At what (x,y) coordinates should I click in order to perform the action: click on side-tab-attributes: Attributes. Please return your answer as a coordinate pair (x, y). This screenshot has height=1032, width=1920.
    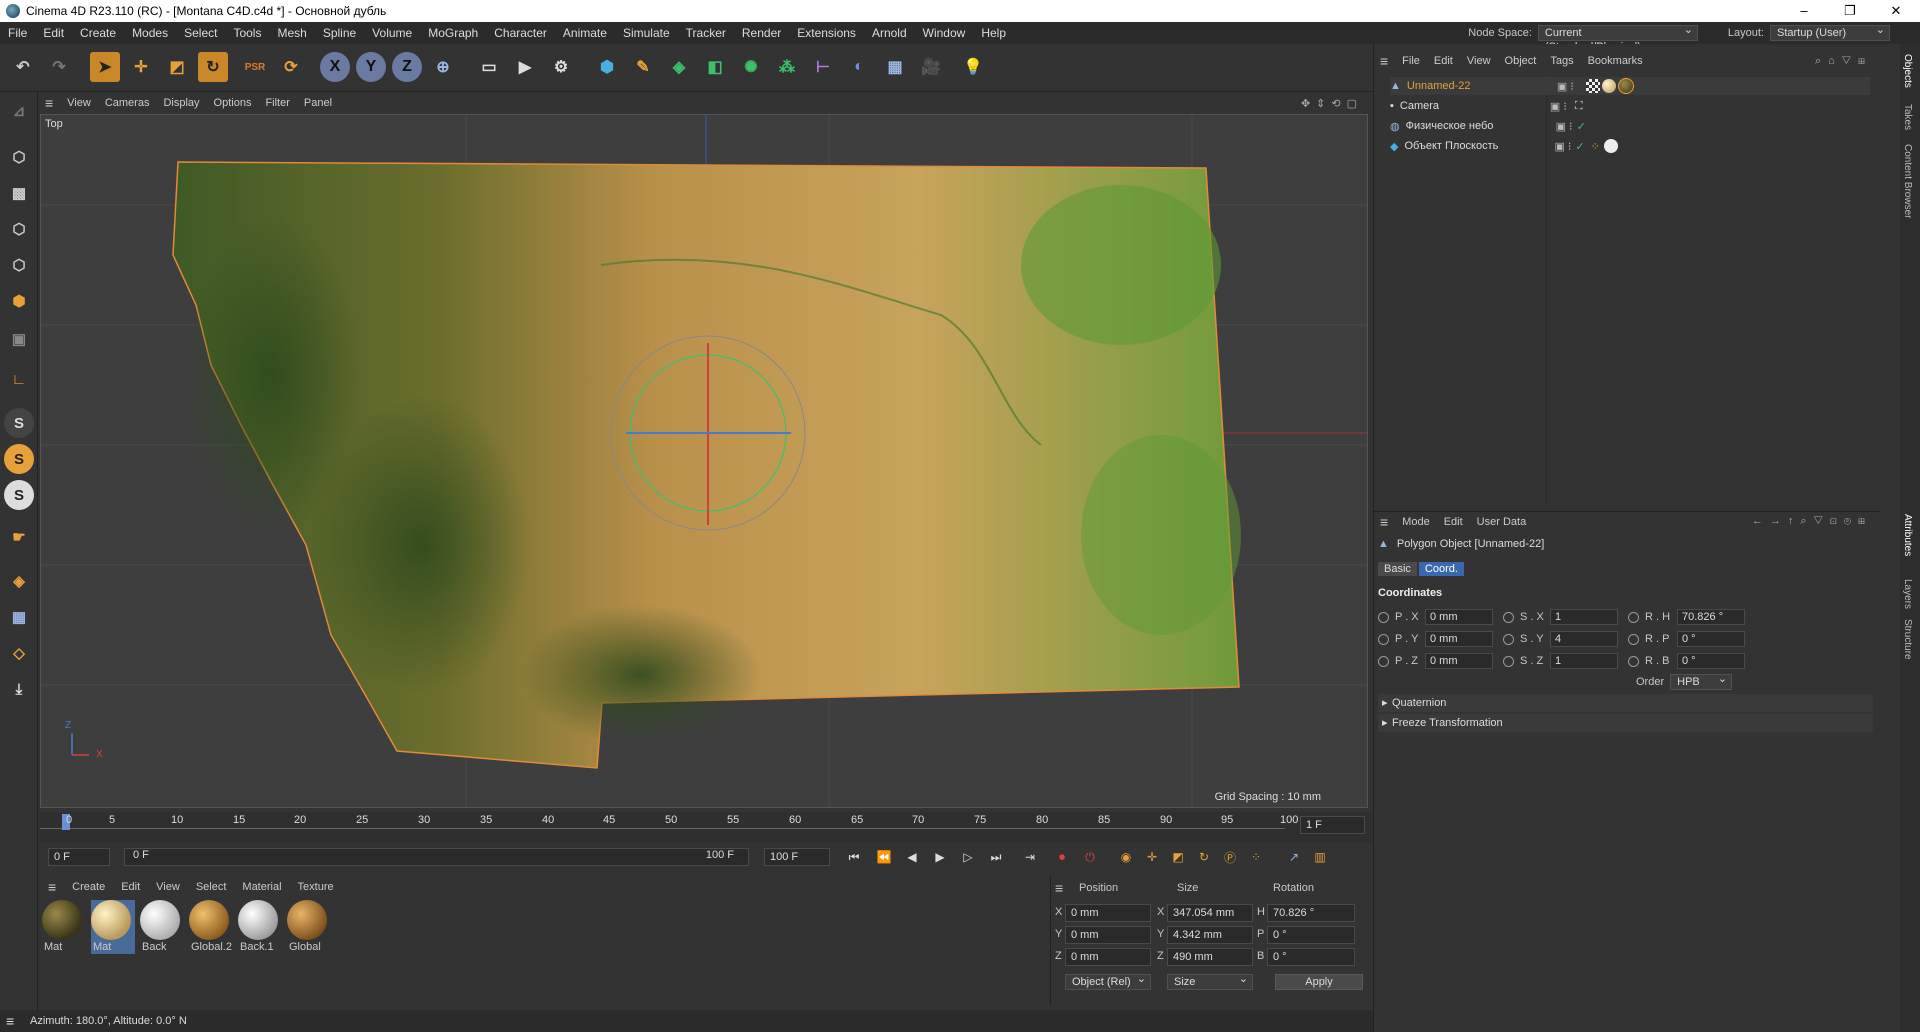
    Looking at the image, I should click on (1907, 535).